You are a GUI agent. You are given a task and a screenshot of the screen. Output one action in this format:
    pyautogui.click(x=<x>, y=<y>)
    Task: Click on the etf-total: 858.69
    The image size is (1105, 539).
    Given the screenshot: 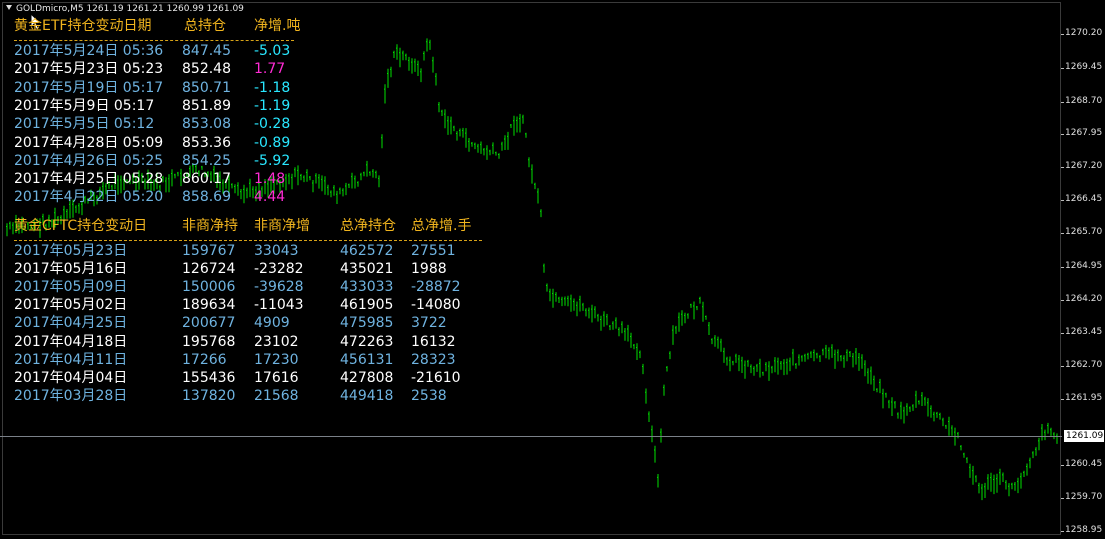 What is the action you would take?
    pyautogui.click(x=206, y=197)
    